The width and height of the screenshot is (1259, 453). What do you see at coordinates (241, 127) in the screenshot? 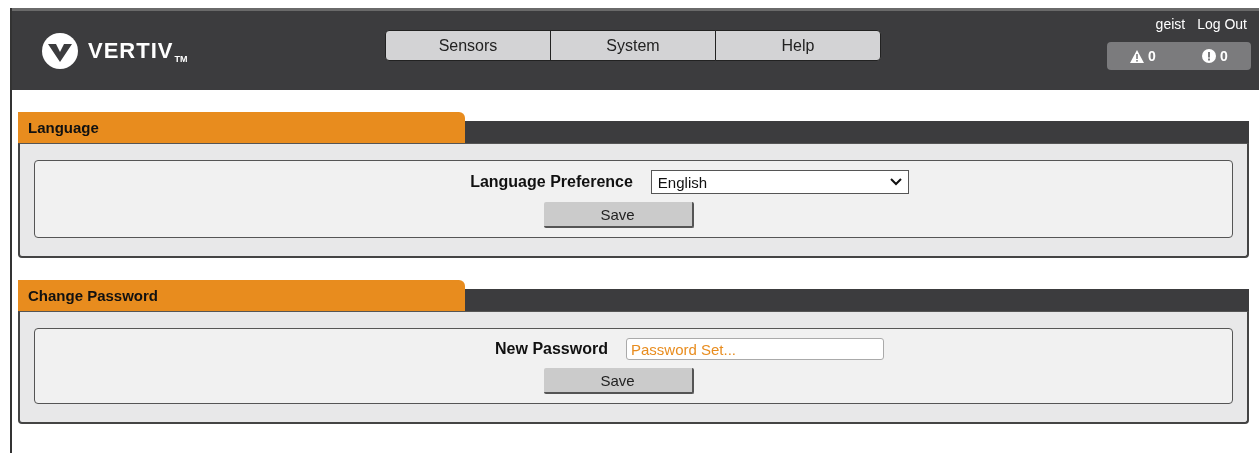
I see `section-title: Language` at bounding box center [241, 127].